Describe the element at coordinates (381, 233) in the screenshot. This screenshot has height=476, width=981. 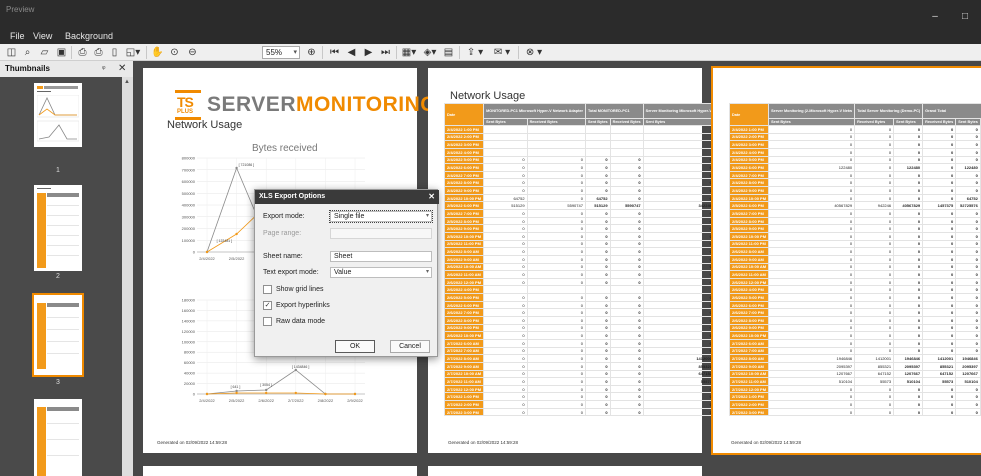
I see `page-range-input` at that location.